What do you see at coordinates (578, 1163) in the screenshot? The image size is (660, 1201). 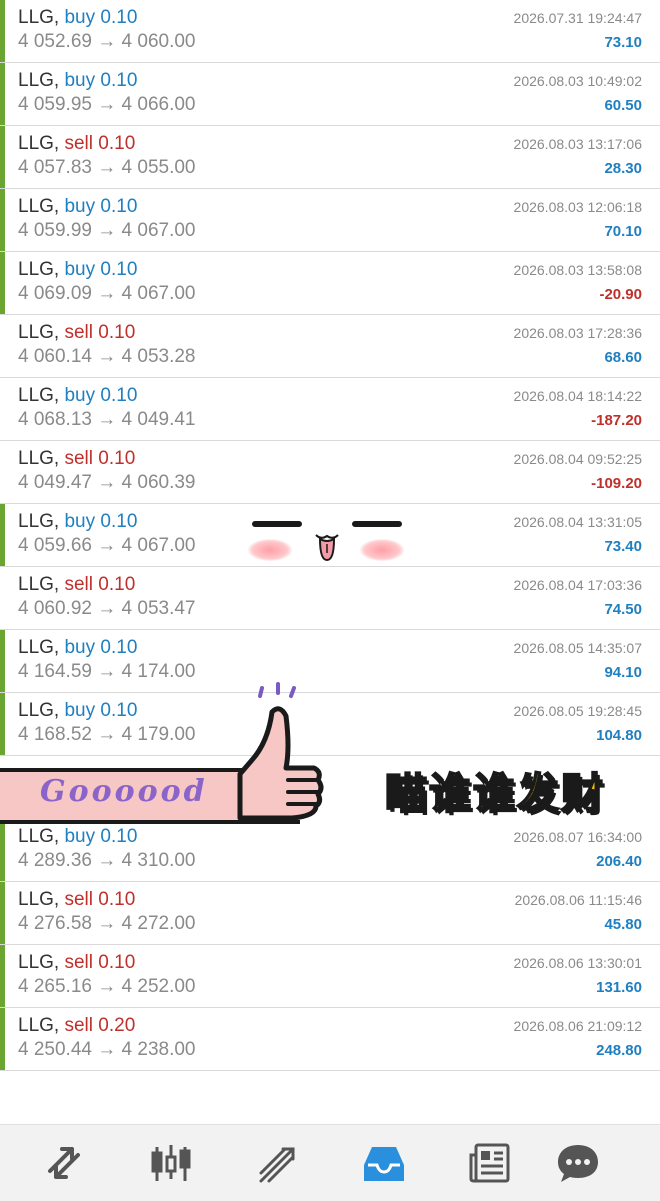 I see `nav-messages` at bounding box center [578, 1163].